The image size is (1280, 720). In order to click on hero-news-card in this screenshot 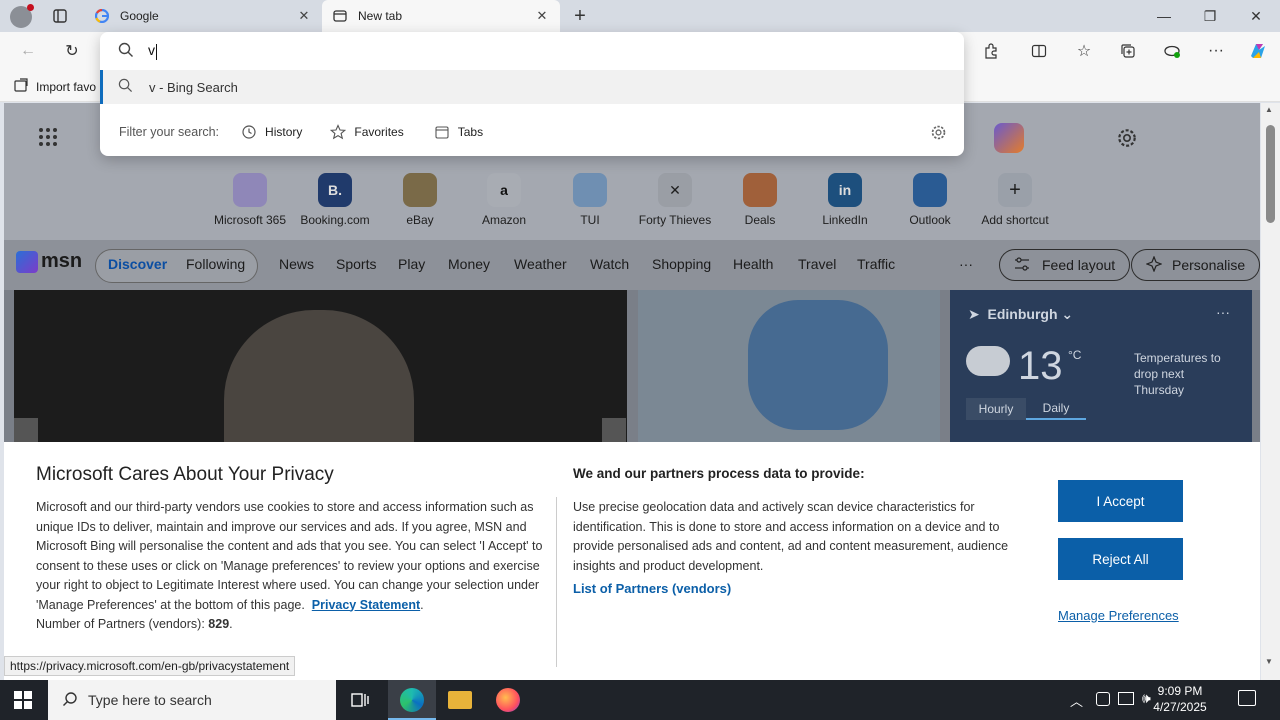, I will do `click(320, 370)`.